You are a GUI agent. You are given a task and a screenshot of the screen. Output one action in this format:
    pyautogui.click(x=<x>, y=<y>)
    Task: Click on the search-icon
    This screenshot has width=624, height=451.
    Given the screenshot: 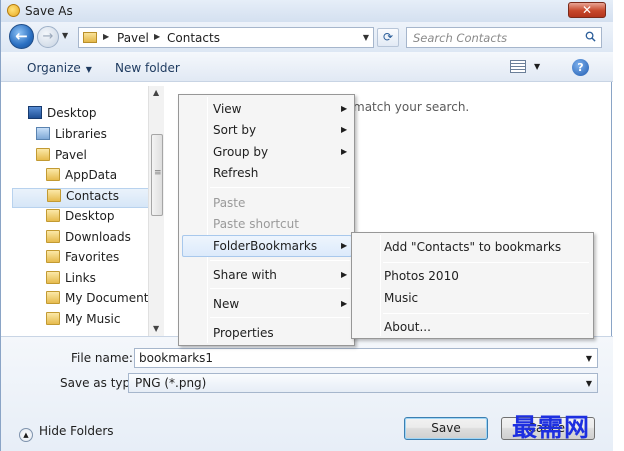 What is the action you would take?
    pyautogui.click(x=590, y=36)
    